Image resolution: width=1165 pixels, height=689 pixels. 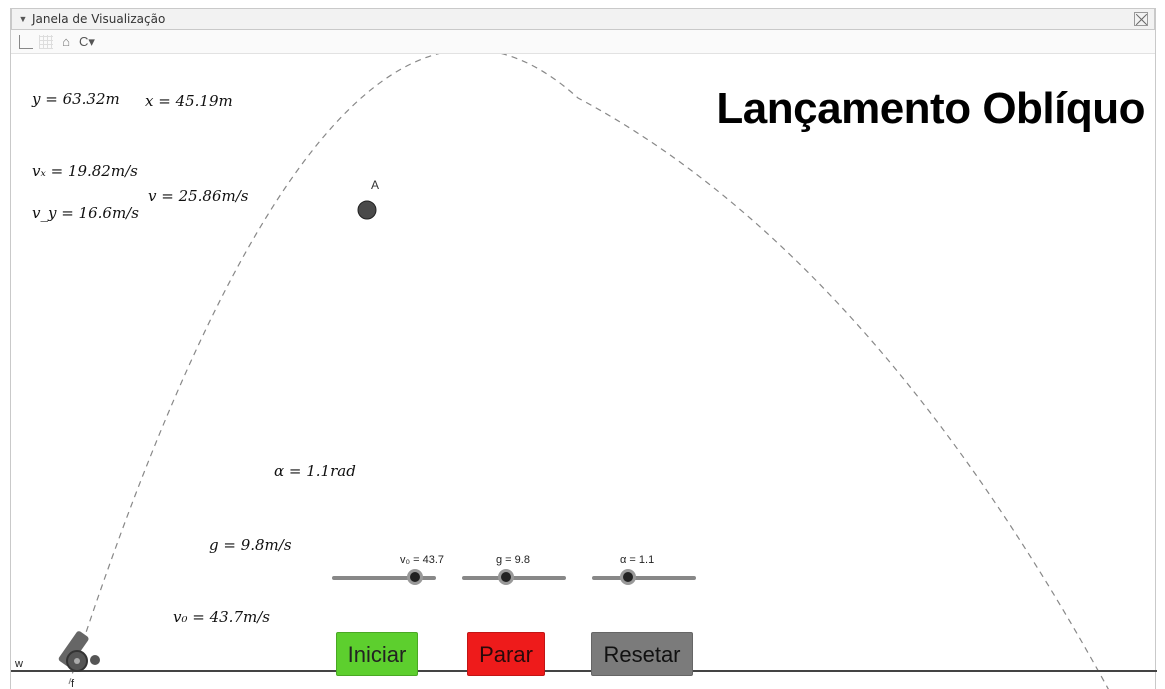 I want to click on axis-label-f: f, so click(x=73, y=683).